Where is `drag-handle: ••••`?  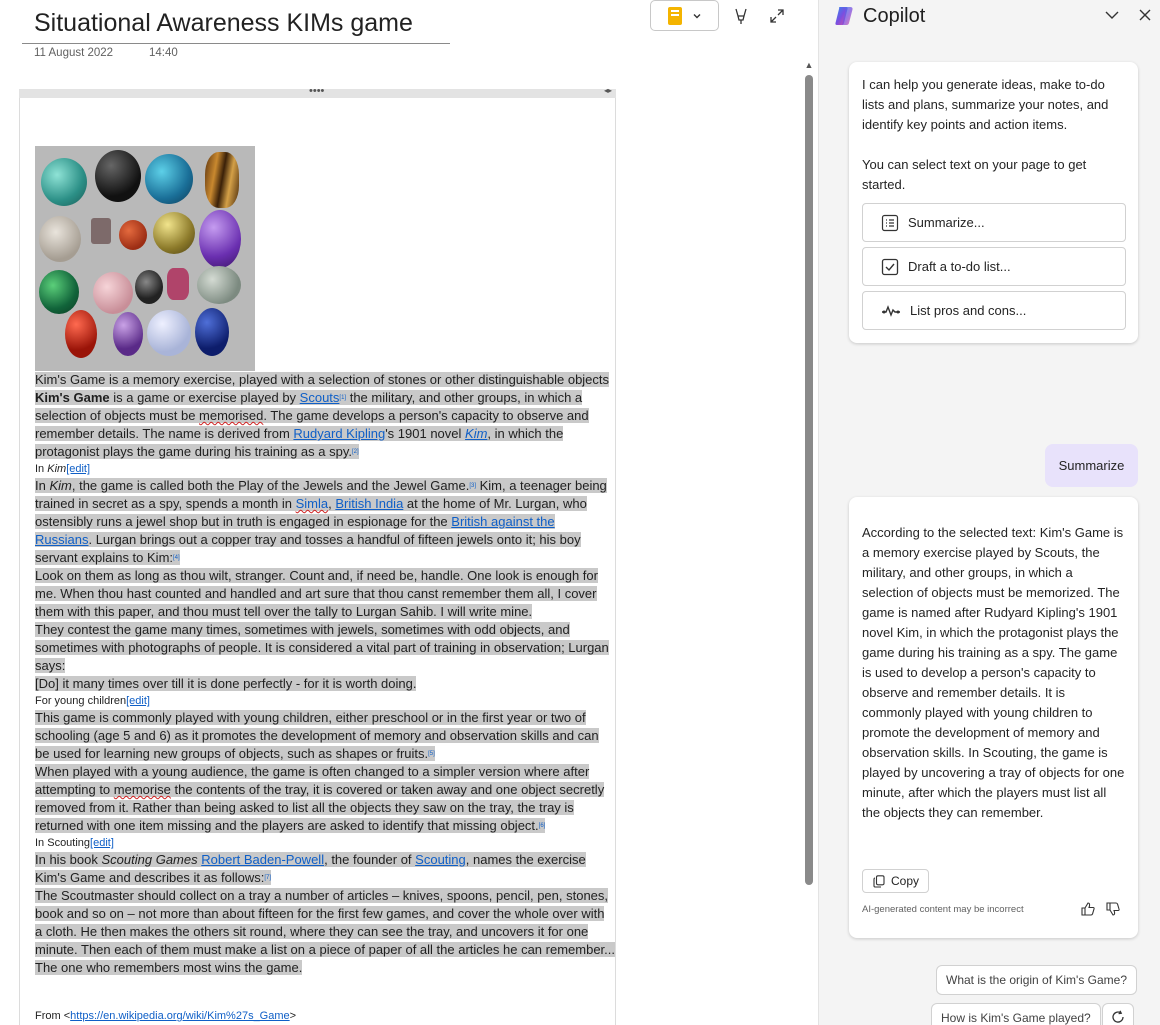
drag-handle: •••• is located at coordinates (316, 91).